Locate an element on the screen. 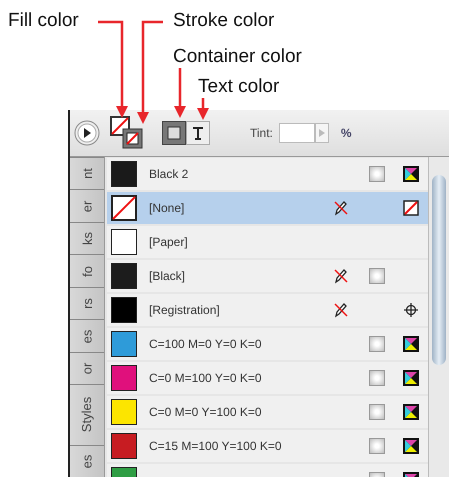 The image size is (449, 477). swatch-name: [Registration] is located at coordinates (185, 310).